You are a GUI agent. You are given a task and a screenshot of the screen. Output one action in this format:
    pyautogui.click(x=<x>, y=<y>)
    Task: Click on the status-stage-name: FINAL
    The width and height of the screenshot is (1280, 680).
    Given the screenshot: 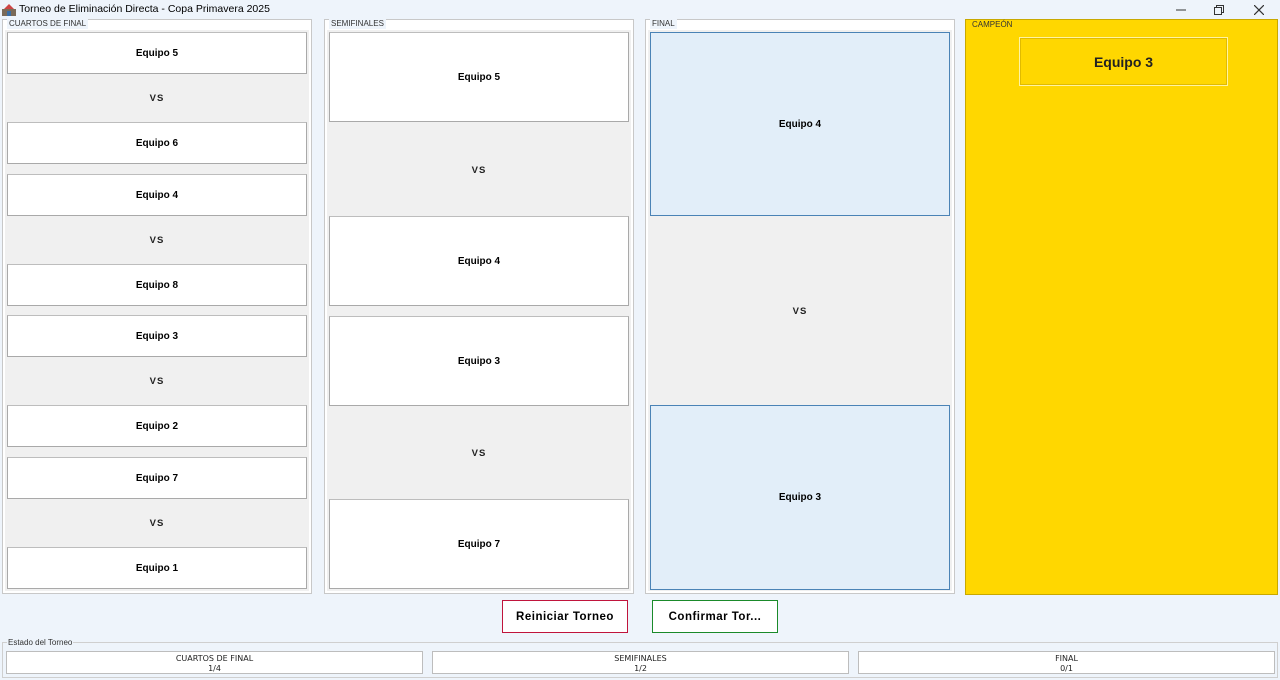 What is the action you would take?
    pyautogui.click(x=1066, y=658)
    